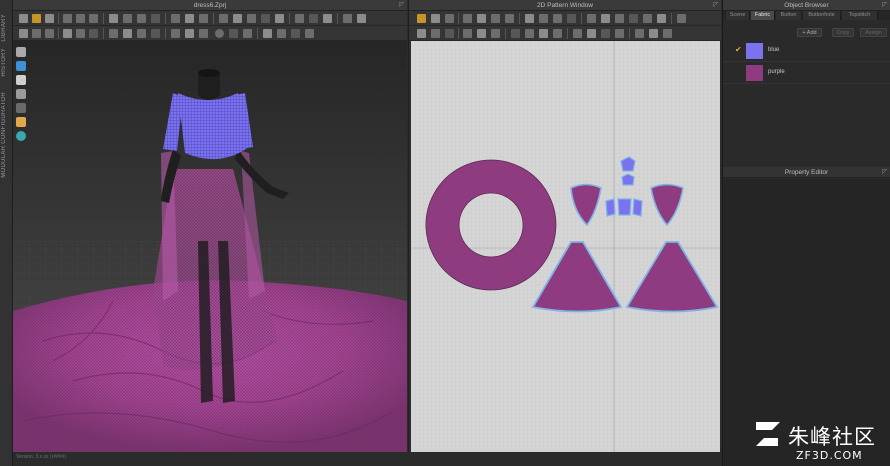 Image resolution: width=890 pixels, height=466 pixels. Describe the element at coordinates (127, 33) in the screenshot. I see `edit-sewing-icon` at that location.